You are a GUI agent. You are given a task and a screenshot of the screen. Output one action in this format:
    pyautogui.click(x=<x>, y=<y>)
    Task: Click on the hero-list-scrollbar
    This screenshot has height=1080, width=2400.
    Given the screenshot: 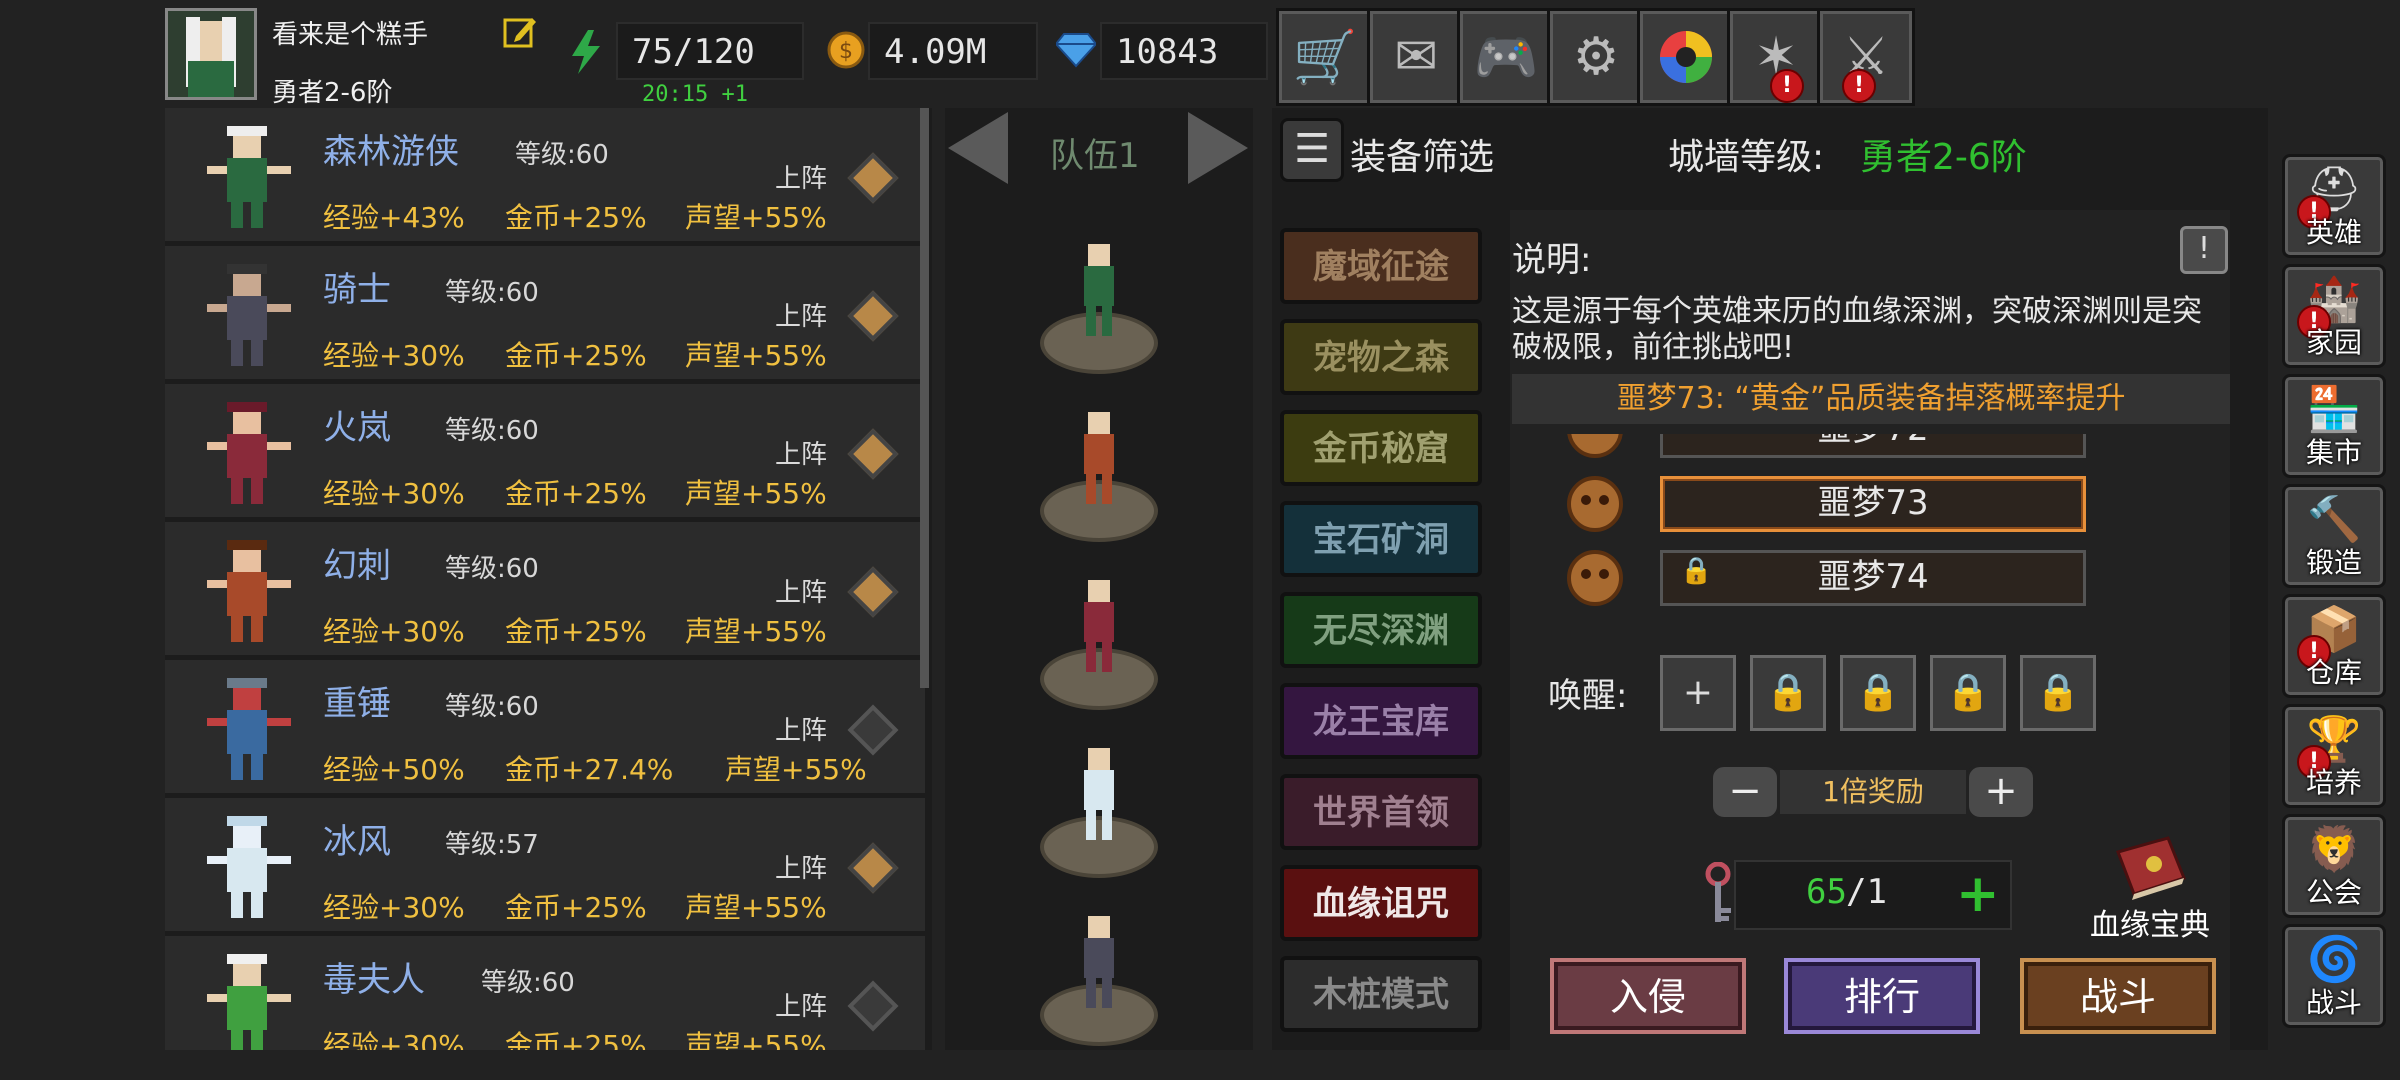 What is the action you would take?
    pyautogui.click(x=924, y=398)
    